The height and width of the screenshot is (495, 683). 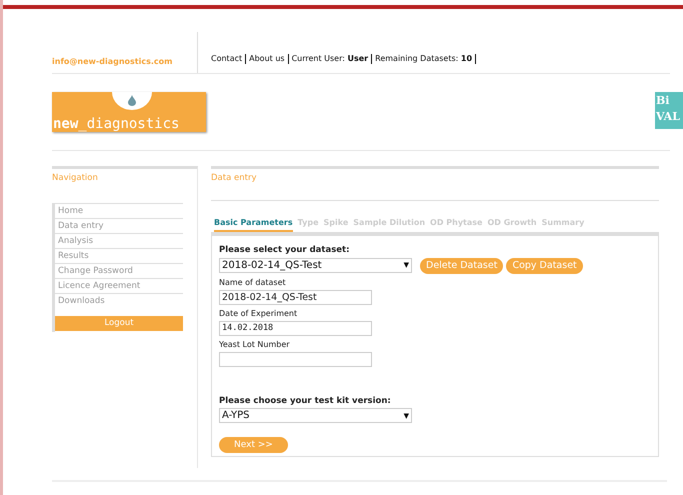 What do you see at coordinates (226, 59) in the screenshot?
I see `header-link: Contact` at bounding box center [226, 59].